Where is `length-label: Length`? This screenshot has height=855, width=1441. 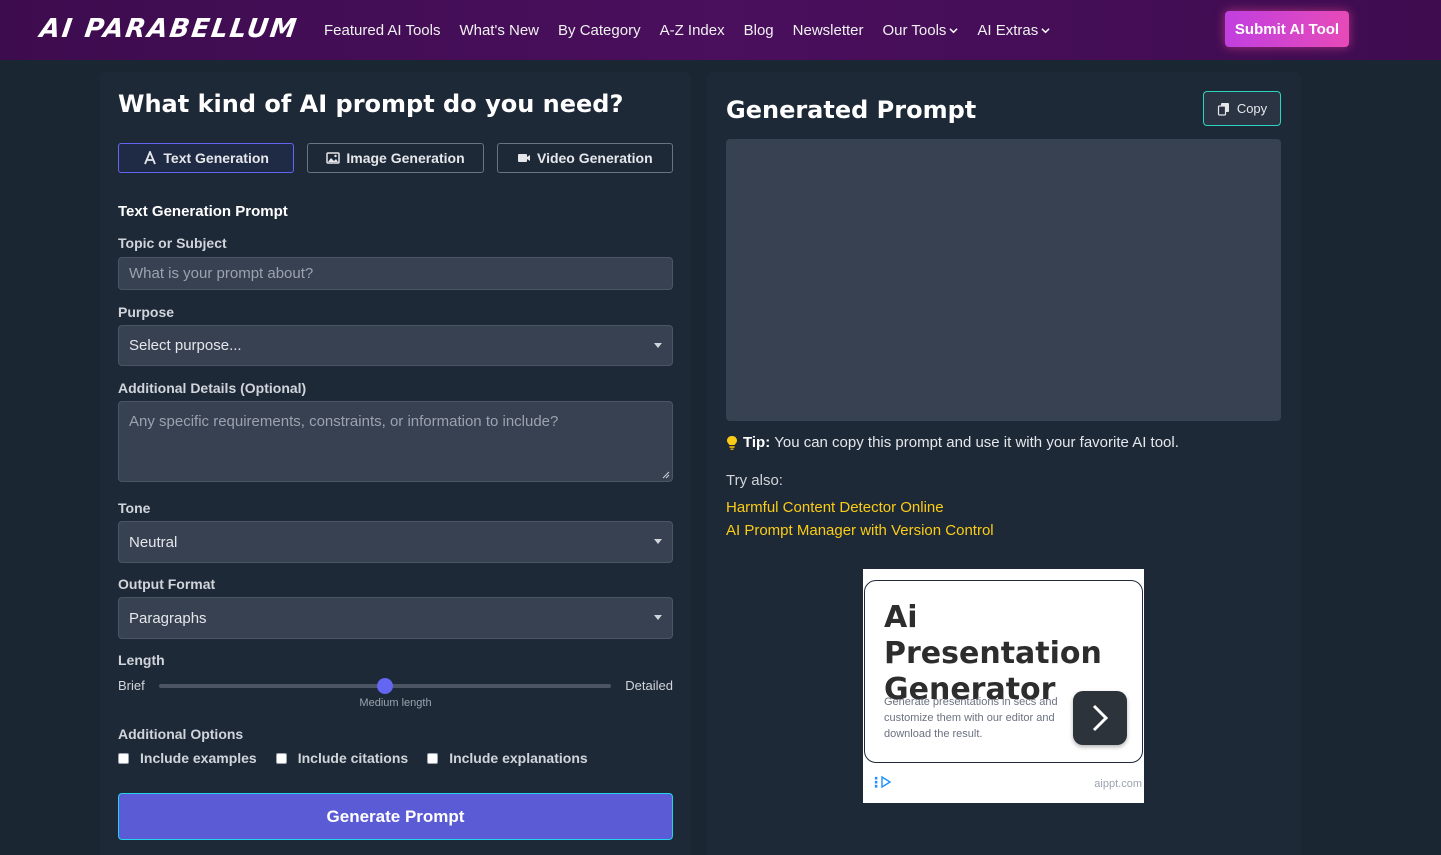
length-label: Length is located at coordinates (141, 660).